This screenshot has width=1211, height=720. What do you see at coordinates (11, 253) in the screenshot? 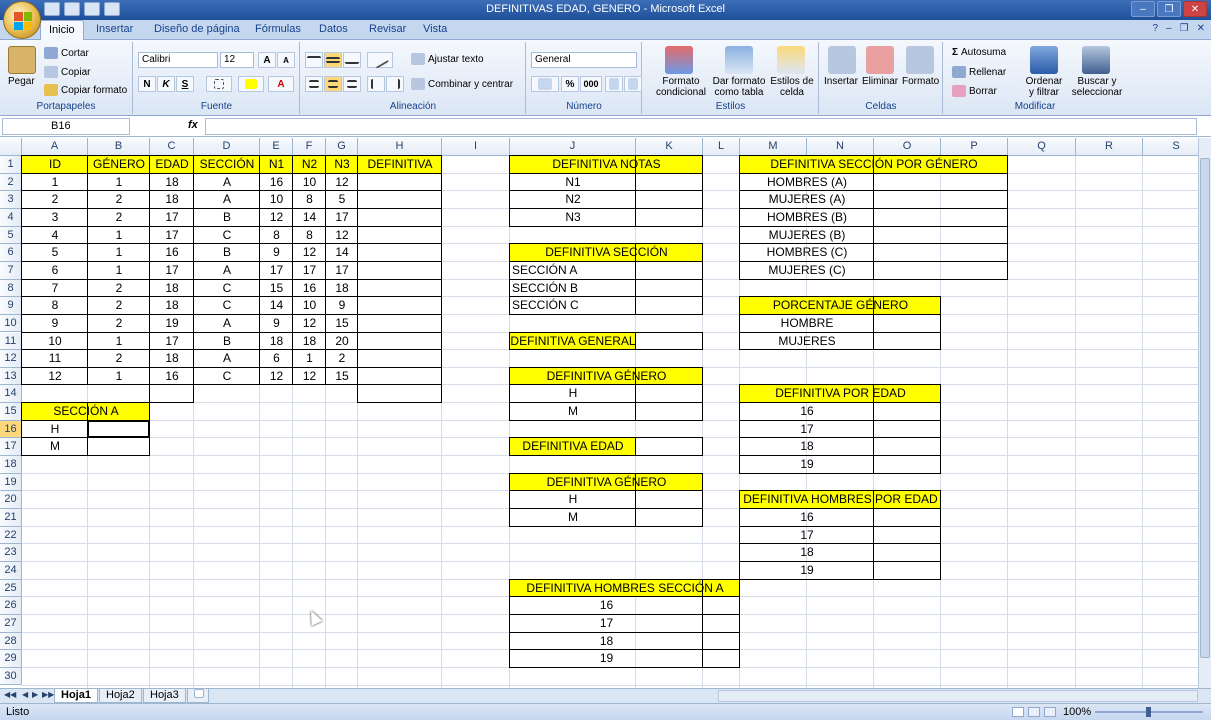
I see `row-header-6: 6` at bounding box center [11, 253].